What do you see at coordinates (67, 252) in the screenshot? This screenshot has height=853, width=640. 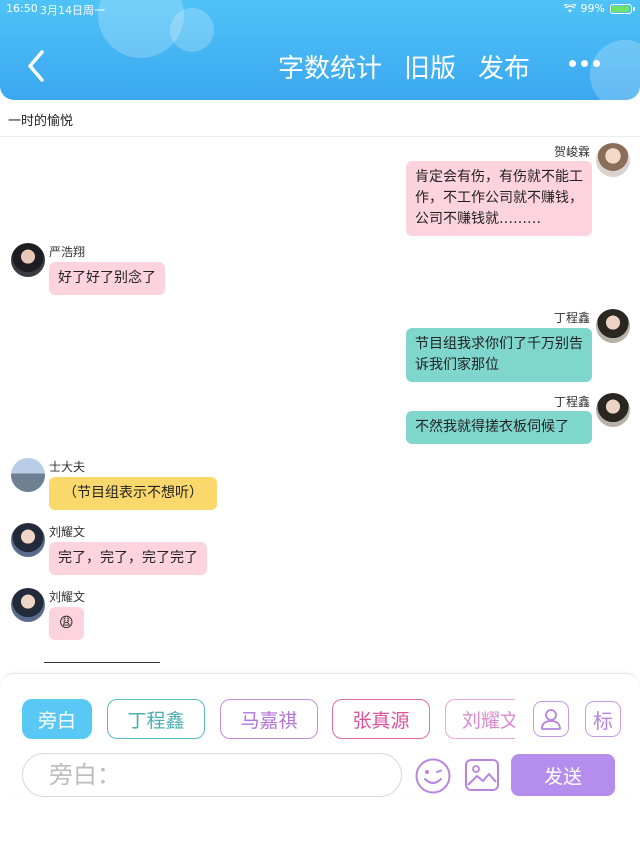 I see `sender-name: 严浩翔` at bounding box center [67, 252].